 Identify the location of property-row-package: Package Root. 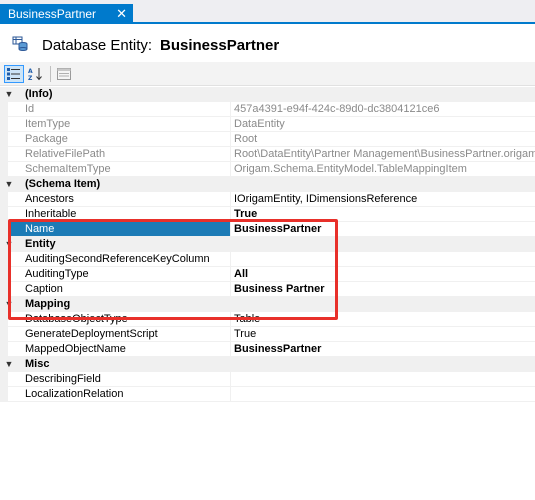
(267, 139).